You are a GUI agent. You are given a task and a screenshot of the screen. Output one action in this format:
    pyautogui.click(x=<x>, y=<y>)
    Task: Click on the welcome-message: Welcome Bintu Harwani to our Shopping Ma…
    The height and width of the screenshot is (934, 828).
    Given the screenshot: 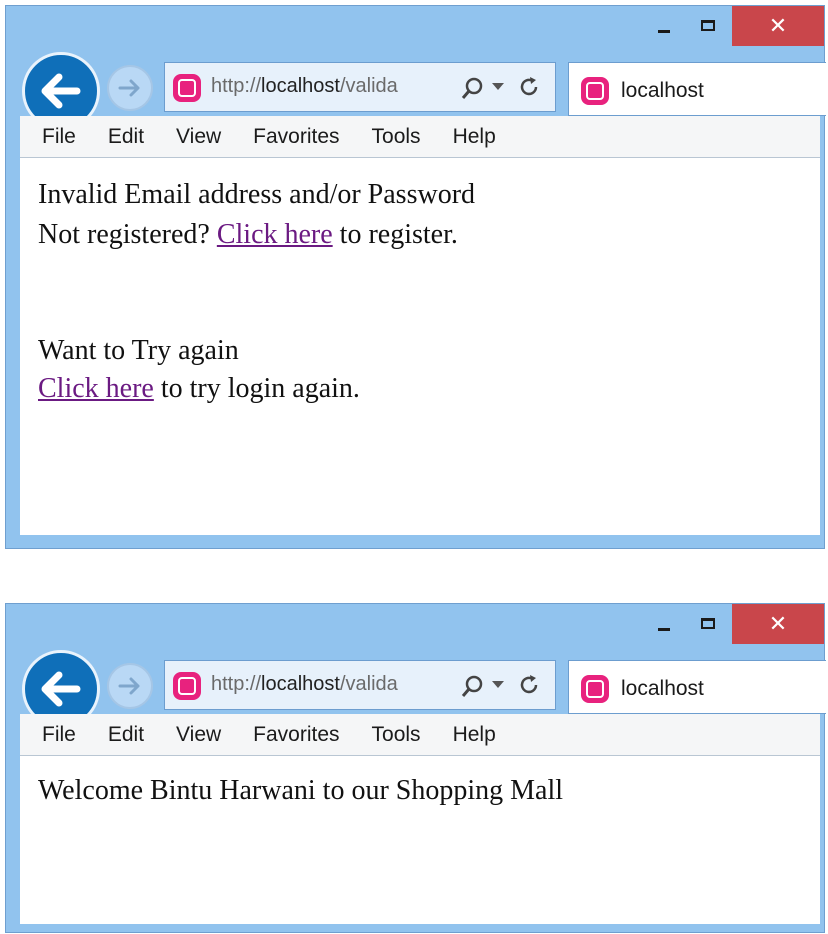 What is the action you would take?
    pyautogui.click(x=300, y=790)
    